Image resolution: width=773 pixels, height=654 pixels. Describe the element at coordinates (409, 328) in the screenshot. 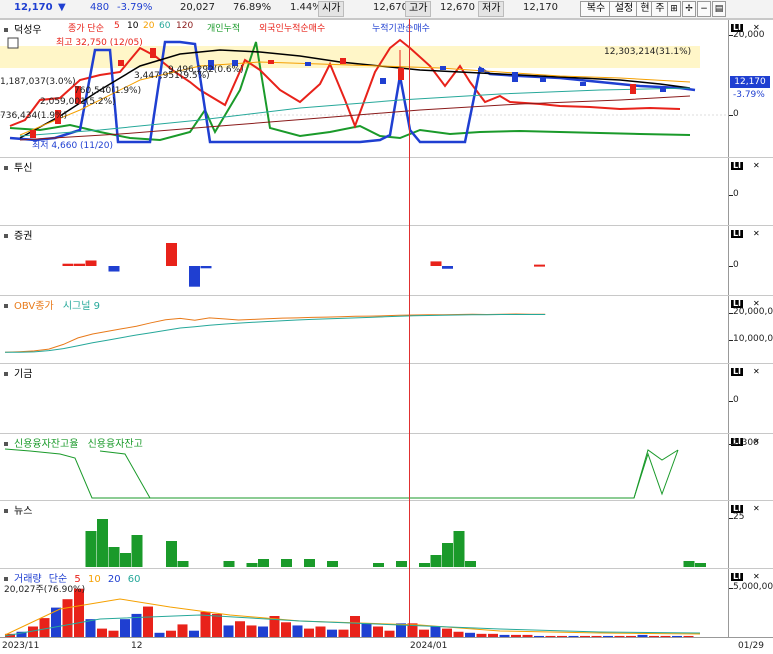

I see `crosshair-line` at that location.